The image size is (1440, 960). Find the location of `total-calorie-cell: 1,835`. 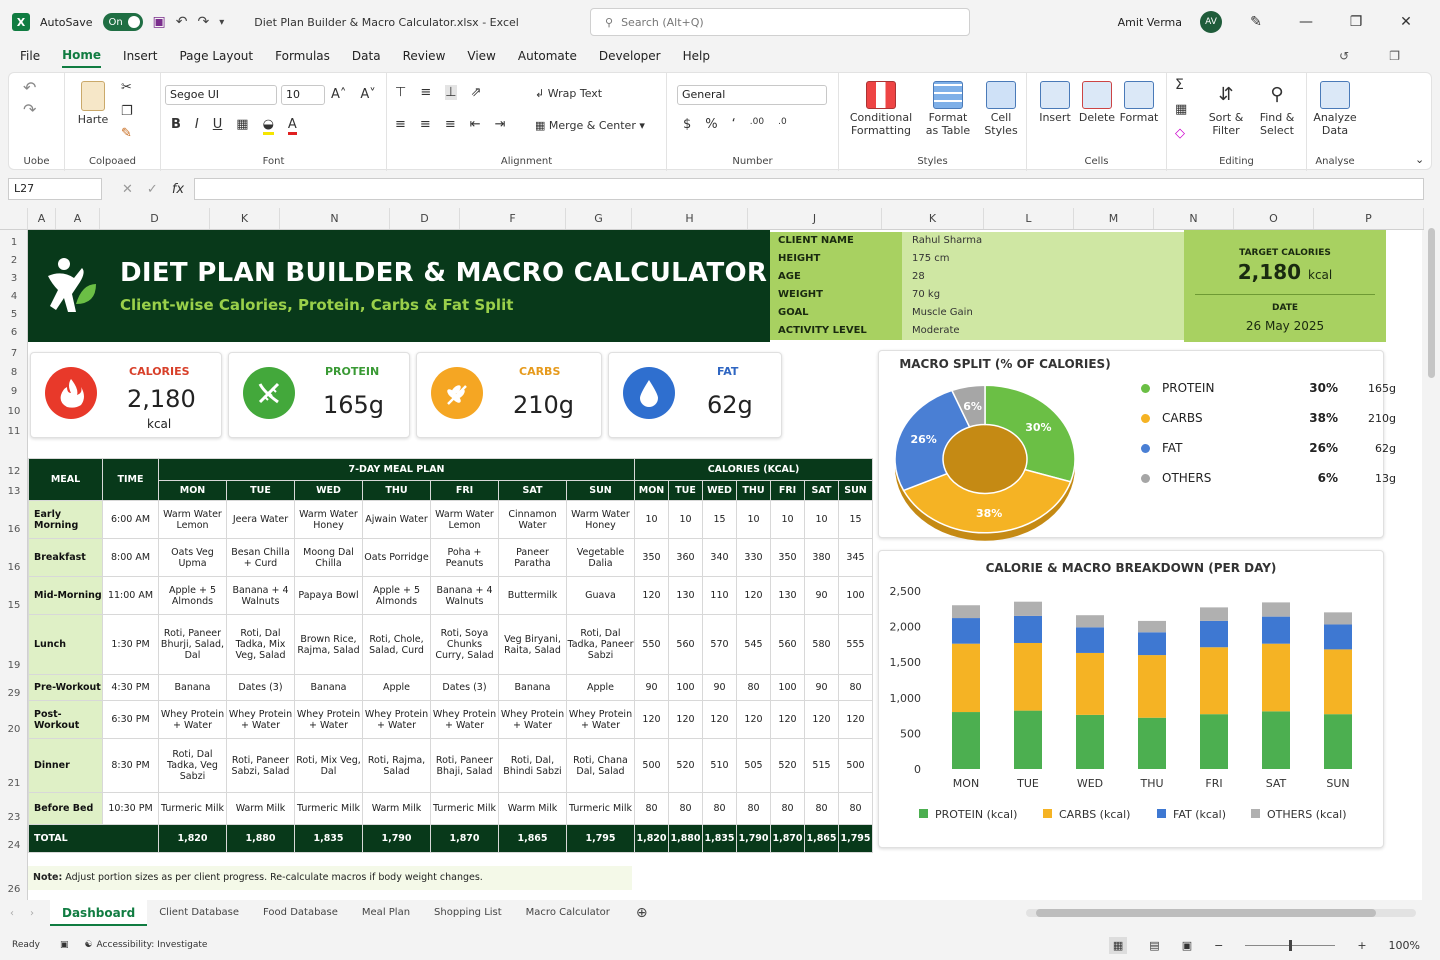

total-calorie-cell: 1,835 is located at coordinates (719, 838).